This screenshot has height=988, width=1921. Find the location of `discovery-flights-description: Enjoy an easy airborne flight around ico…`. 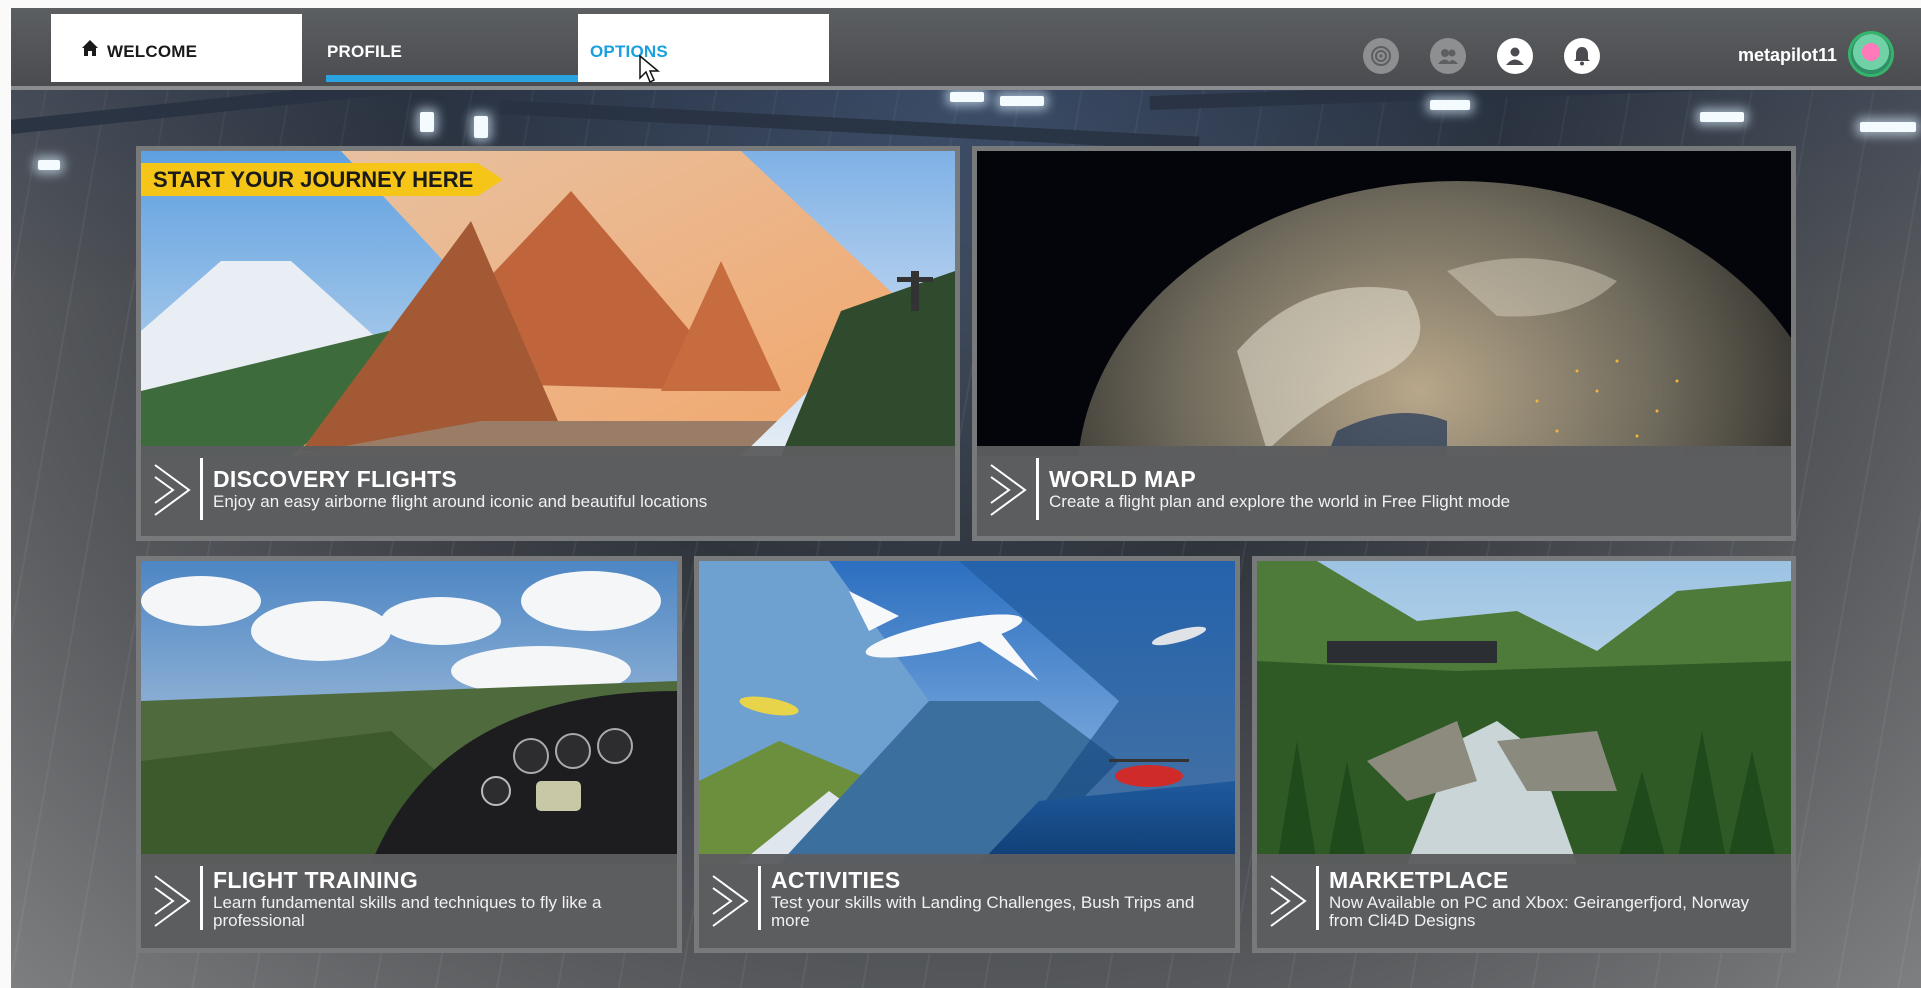

discovery-flights-description: Enjoy an easy airborne flight around ico… is located at coordinates (460, 501).